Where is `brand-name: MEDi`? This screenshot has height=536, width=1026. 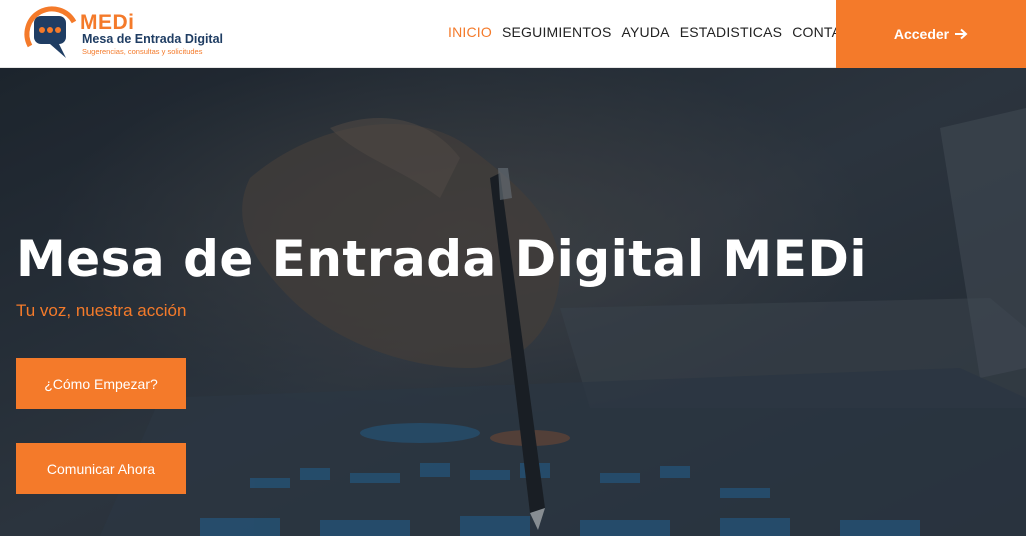 brand-name: MEDi is located at coordinates (107, 22).